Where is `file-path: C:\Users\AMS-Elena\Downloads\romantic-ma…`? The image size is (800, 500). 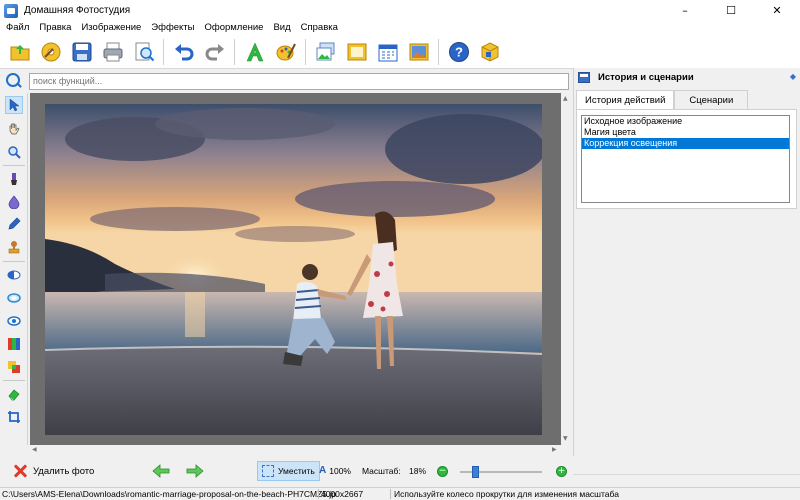 file-path: C:\Users\AMS-Elena\Downloads\romantic-ma… is located at coordinates (169, 494).